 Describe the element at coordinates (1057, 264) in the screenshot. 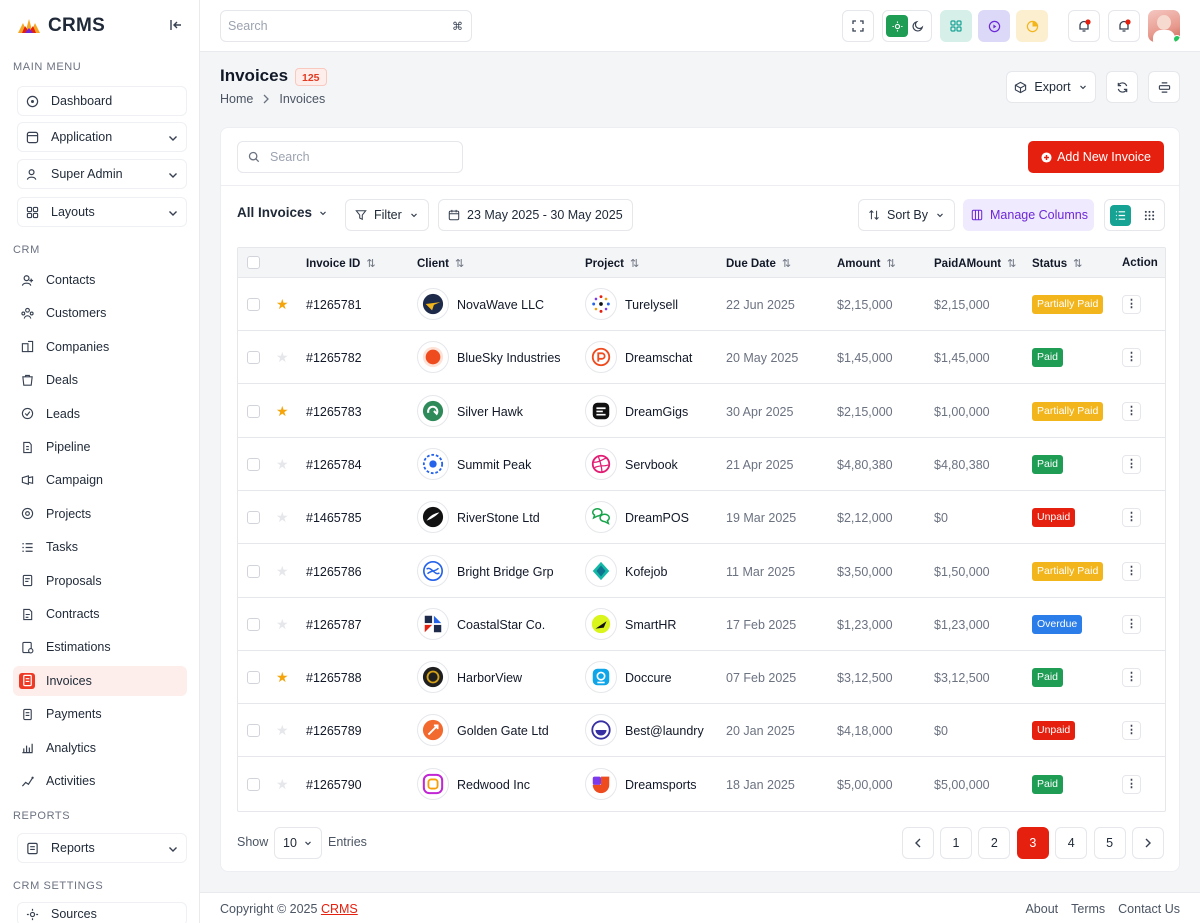

I see `header-status: Status ⇅` at that location.